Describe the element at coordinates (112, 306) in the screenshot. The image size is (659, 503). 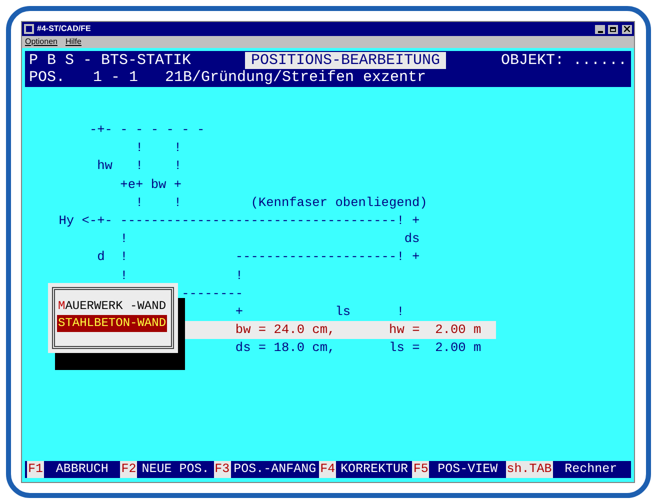
I see `popup-item: MAUERWERK -WAND` at that location.